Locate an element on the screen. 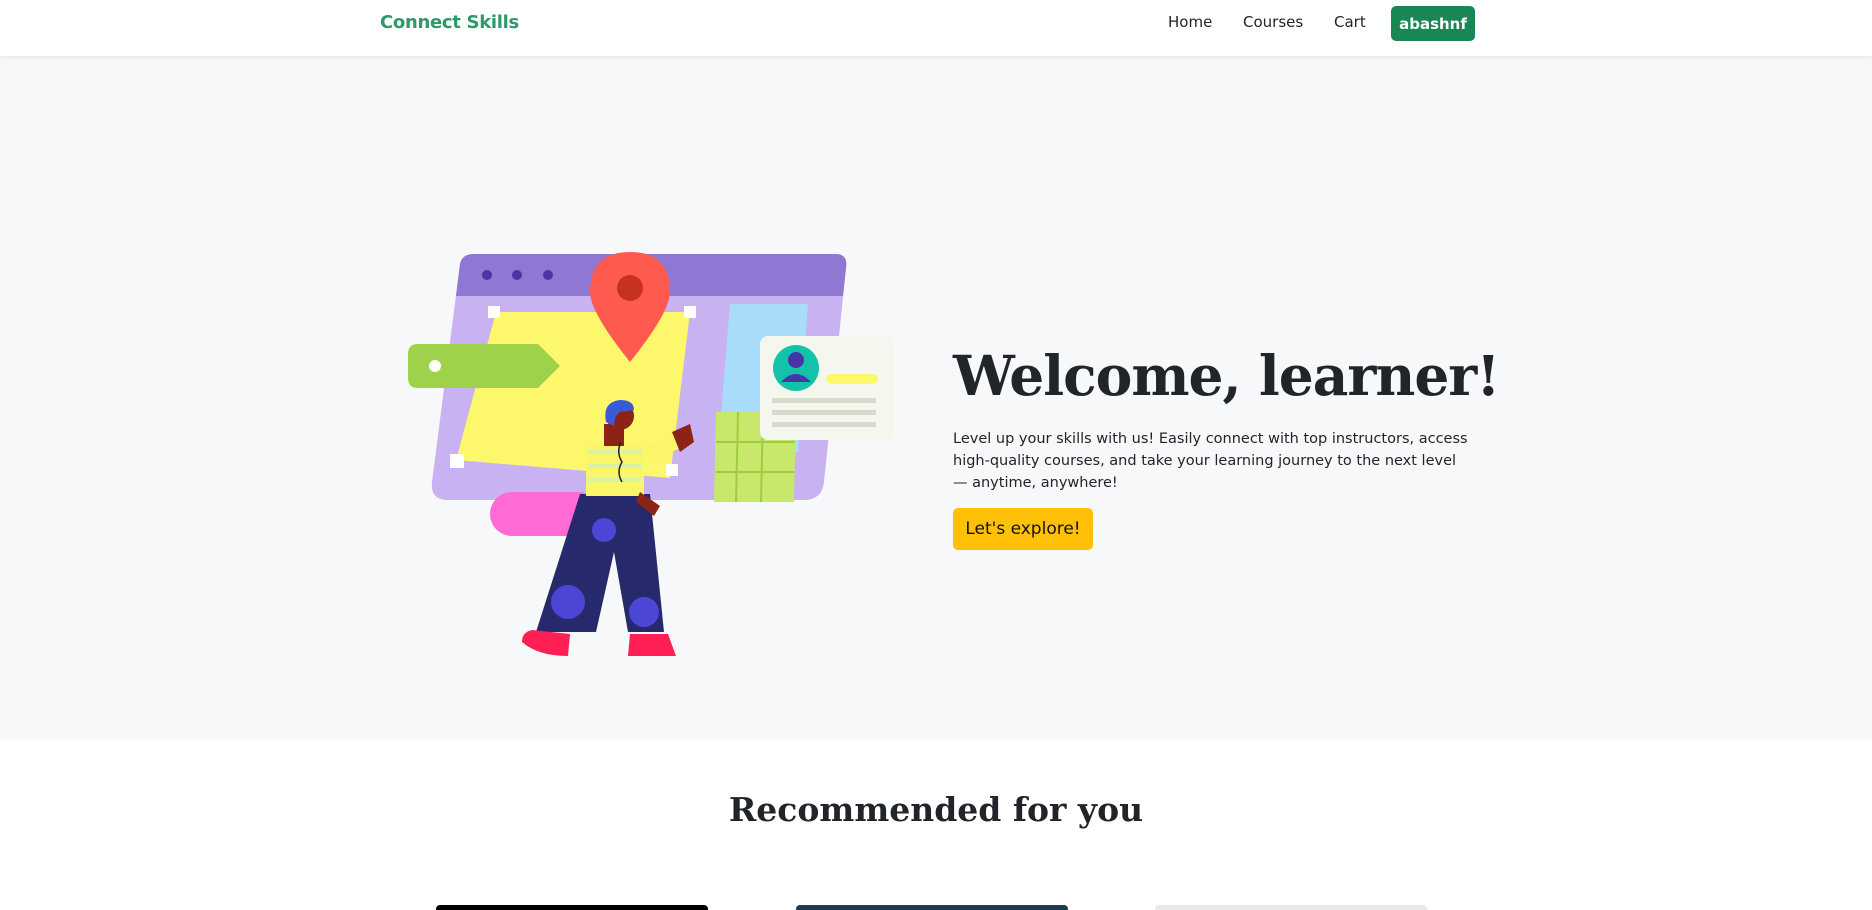 This screenshot has width=1872, height=910. hero-title: Welcome, learner! is located at coordinates (1226, 375).